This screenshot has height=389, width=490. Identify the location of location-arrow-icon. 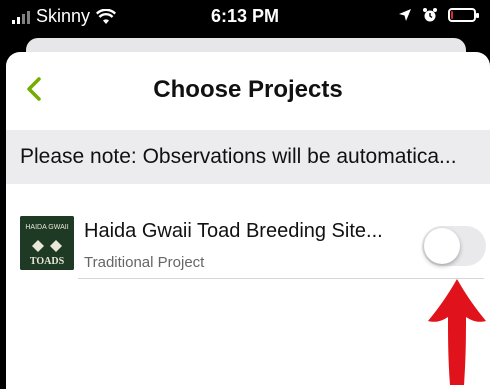
(405, 15).